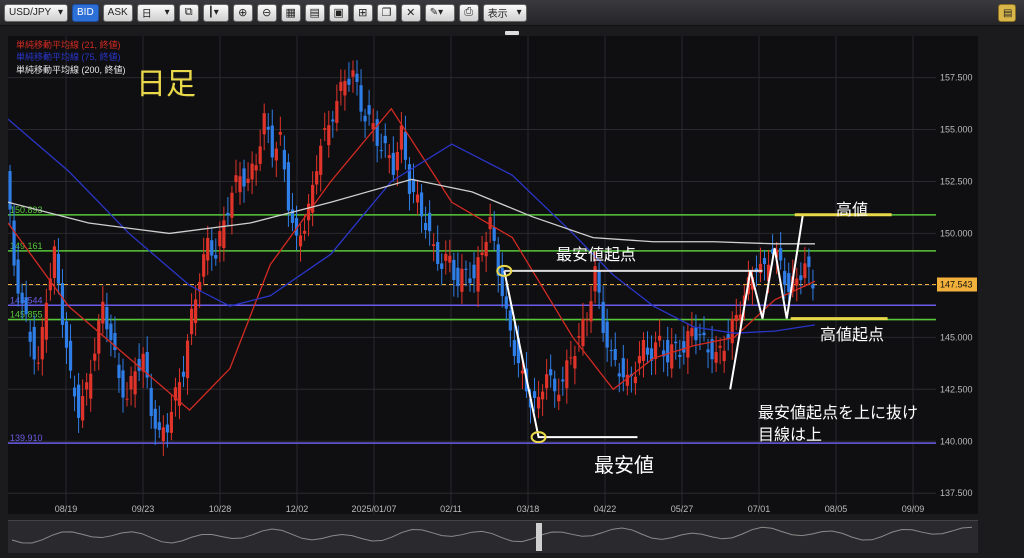 This screenshot has width=1024, height=558. I want to click on screenshot-icon: ⎙, so click(468, 12).